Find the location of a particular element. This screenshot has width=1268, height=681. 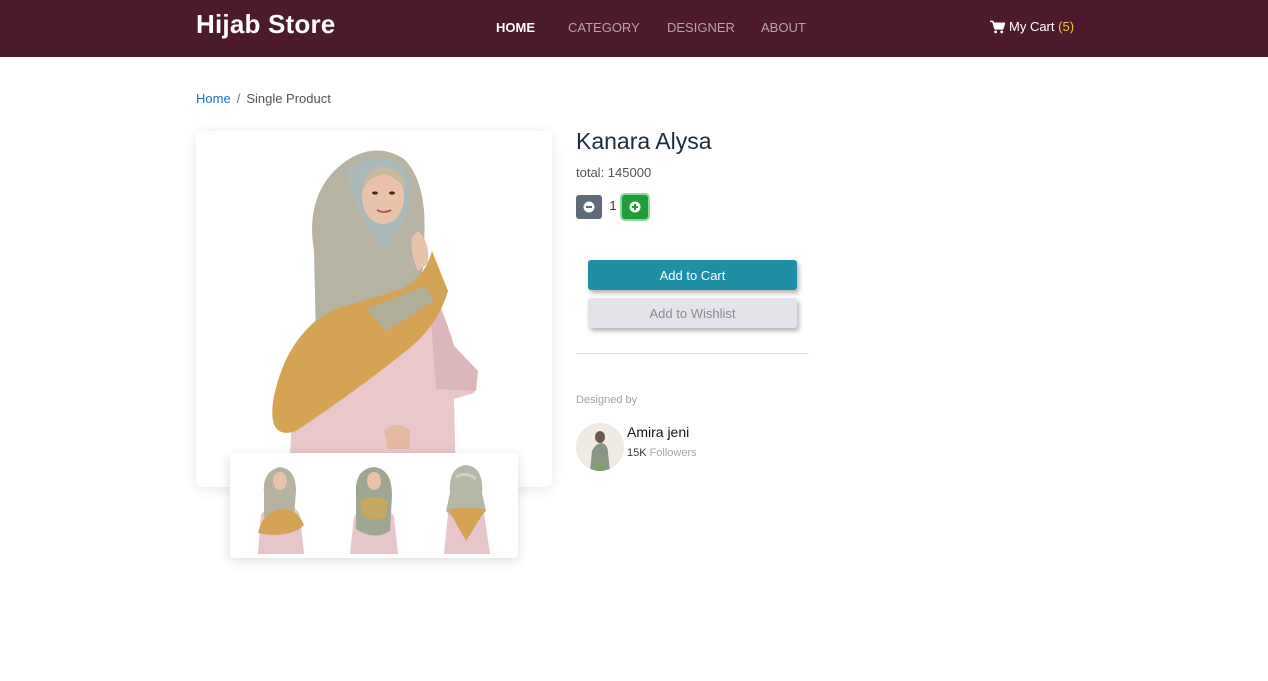

followers-count: 15K is located at coordinates (637, 453).